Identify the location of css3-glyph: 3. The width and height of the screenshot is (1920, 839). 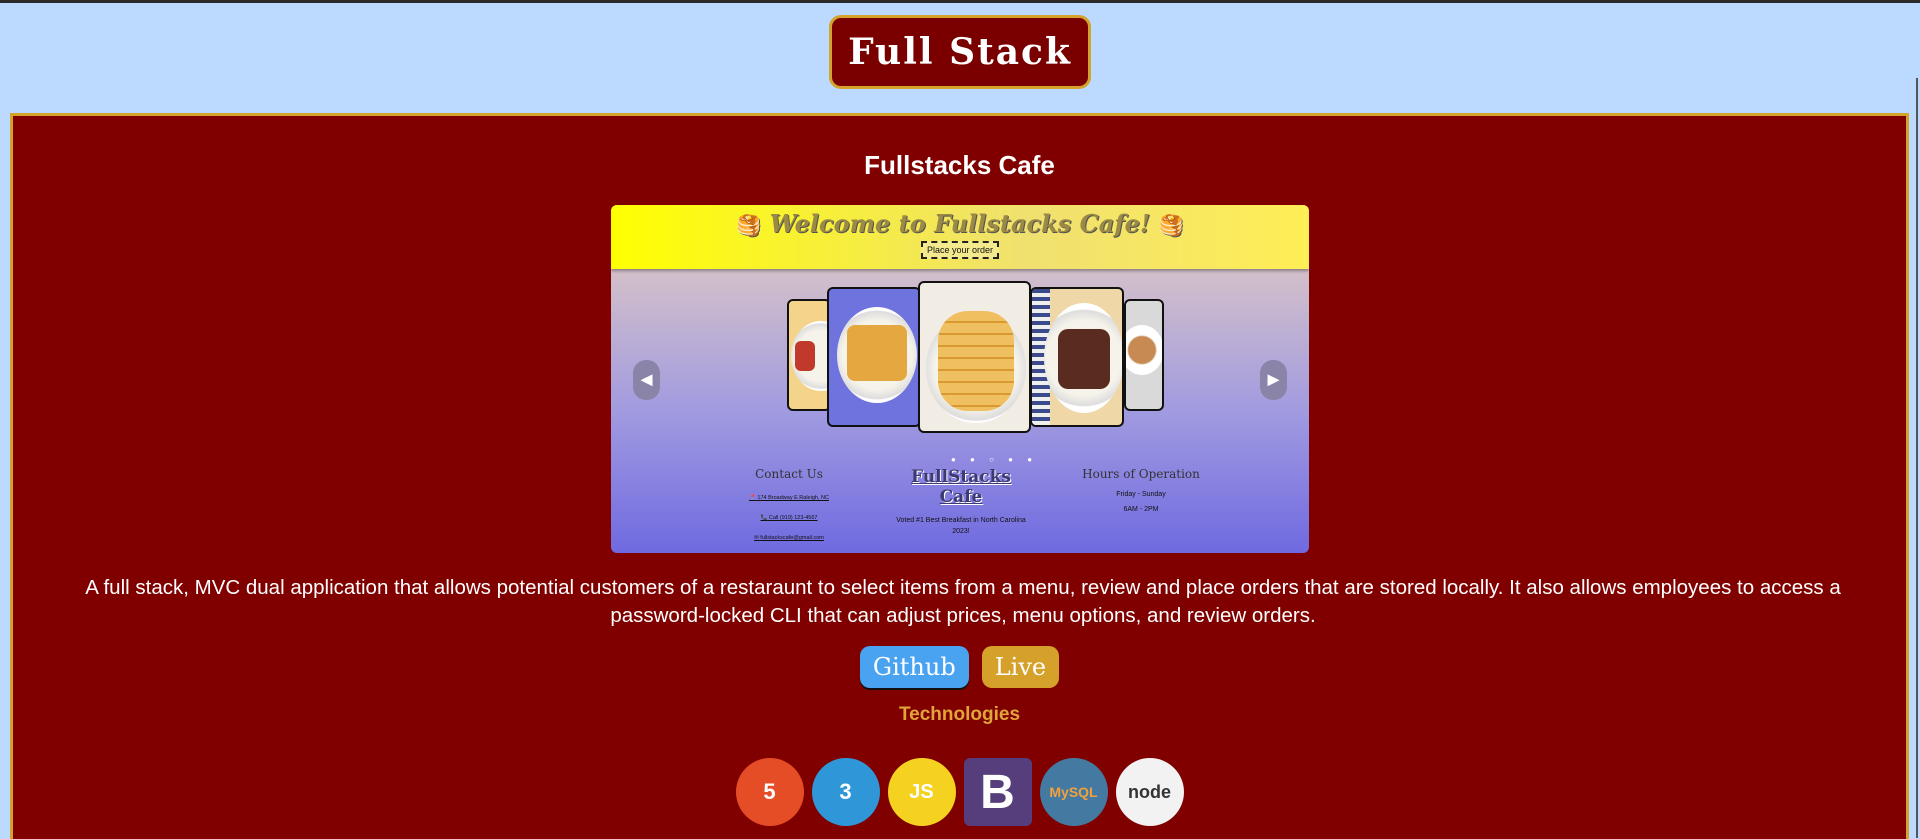
(845, 791).